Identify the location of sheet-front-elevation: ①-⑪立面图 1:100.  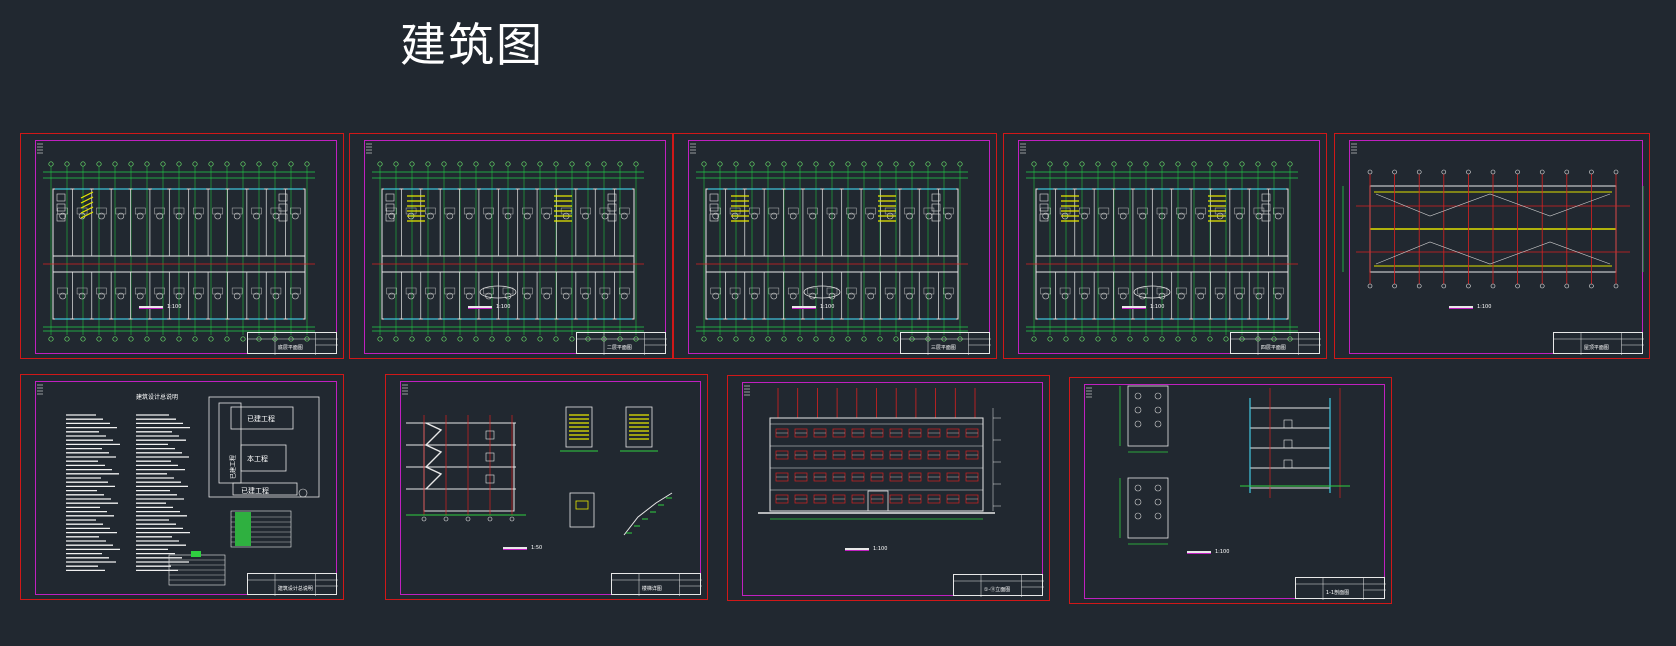
(888, 488).